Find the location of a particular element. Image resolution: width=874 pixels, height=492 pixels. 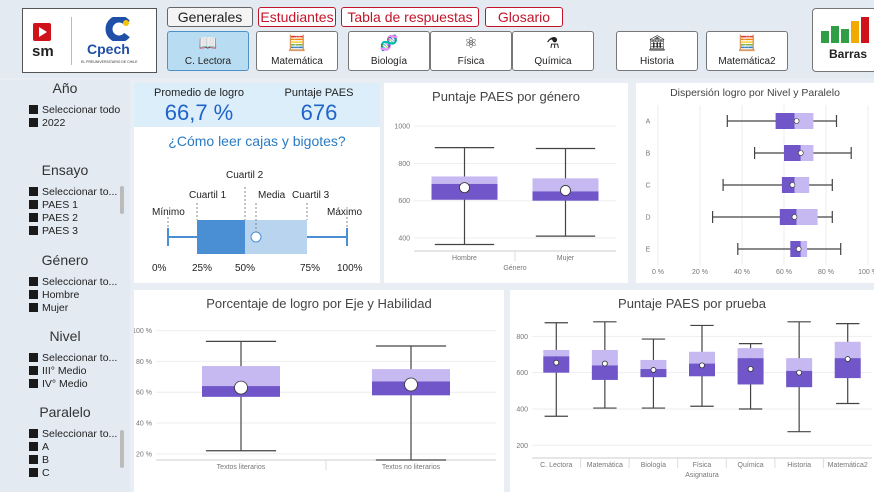

slicer-option-label: B is located at coordinates (46, 460).